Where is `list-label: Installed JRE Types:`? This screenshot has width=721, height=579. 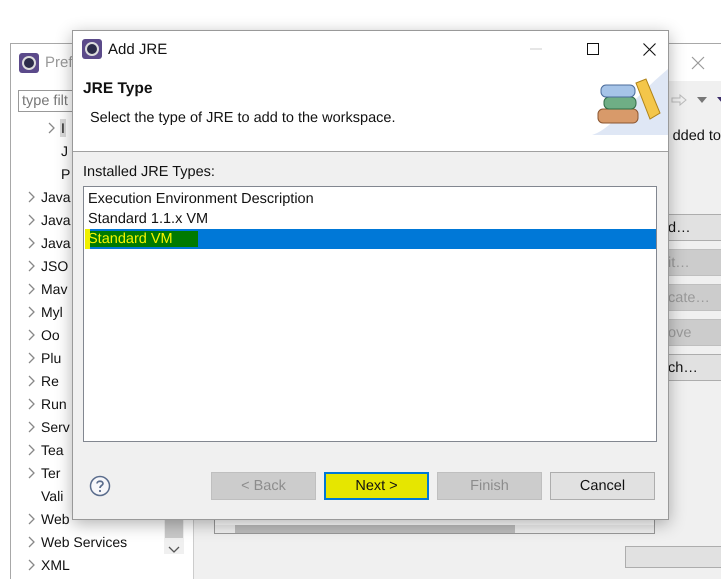
list-label: Installed JRE Types: is located at coordinates (149, 172).